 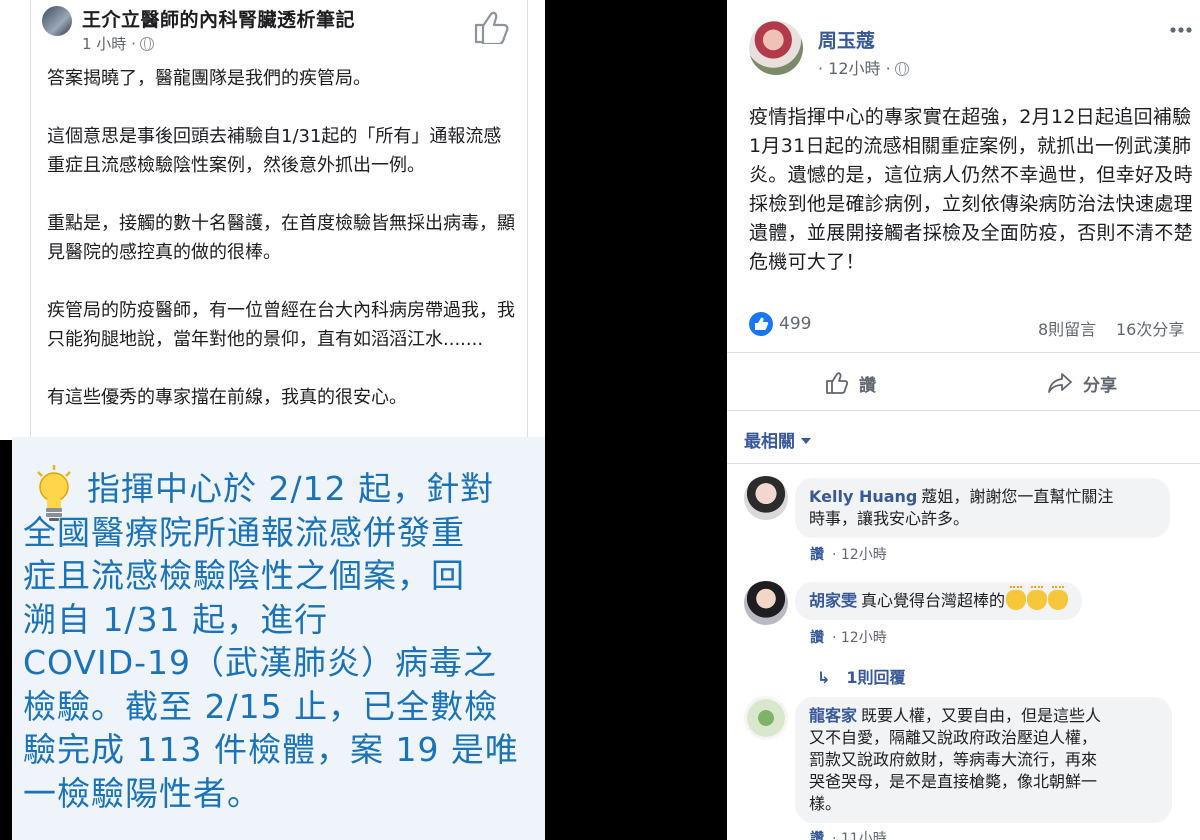 I want to click on notice-line: 症且流感檢驗陰性之個案，回, so click(x=244, y=575).